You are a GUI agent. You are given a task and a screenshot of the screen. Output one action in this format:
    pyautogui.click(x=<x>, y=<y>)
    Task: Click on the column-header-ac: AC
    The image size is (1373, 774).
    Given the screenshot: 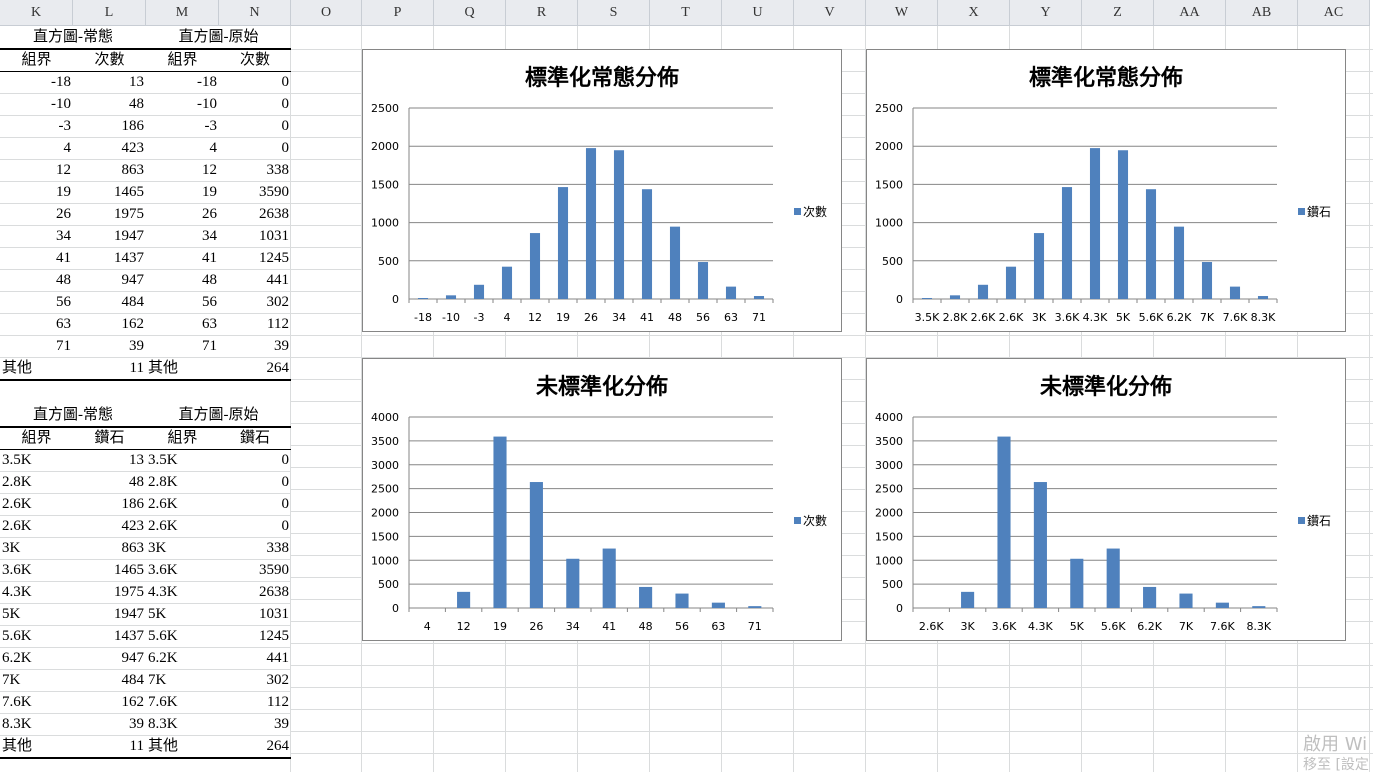 What is the action you would take?
    pyautogui.click(x=1334, y=13)
    